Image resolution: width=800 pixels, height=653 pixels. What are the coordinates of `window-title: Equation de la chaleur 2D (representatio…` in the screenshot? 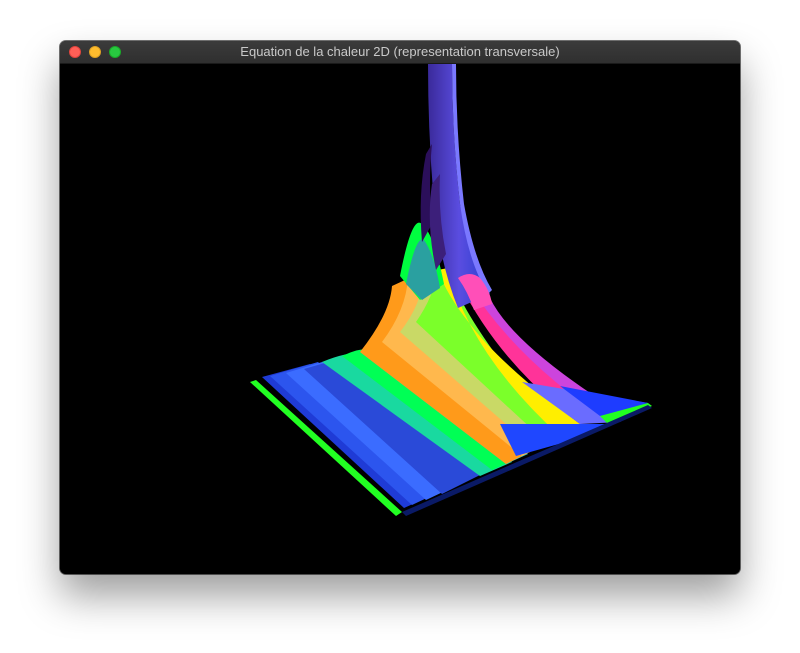 It's located at (400, 51).